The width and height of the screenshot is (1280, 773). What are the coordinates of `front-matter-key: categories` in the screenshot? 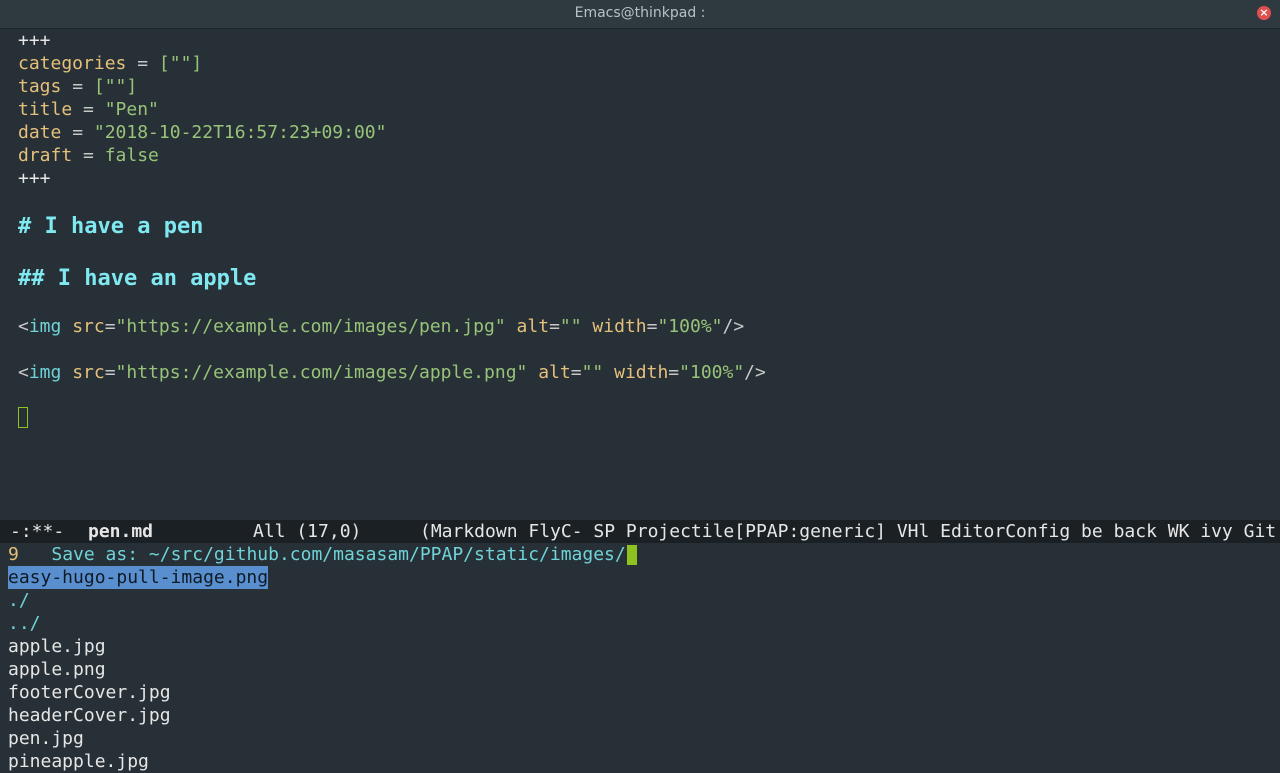 It's located at (72, 63).